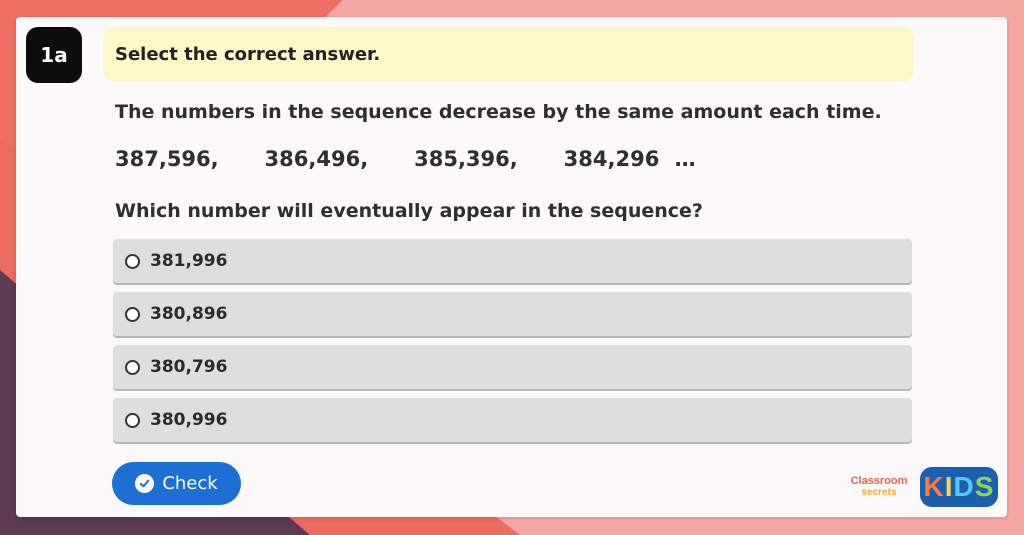 The width and height of the screenshot is (1024, 535). I want to click on classroom-secrets-logo: Classroom secrets, so click(879, 489).